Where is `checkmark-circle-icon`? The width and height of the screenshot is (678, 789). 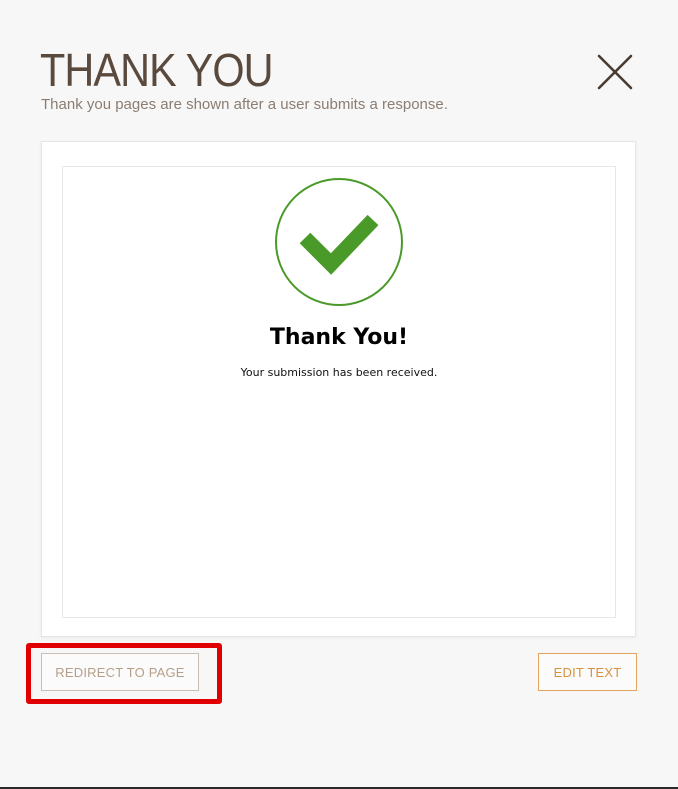 checkmark-circle-icon is located at coordinates (339, 242).